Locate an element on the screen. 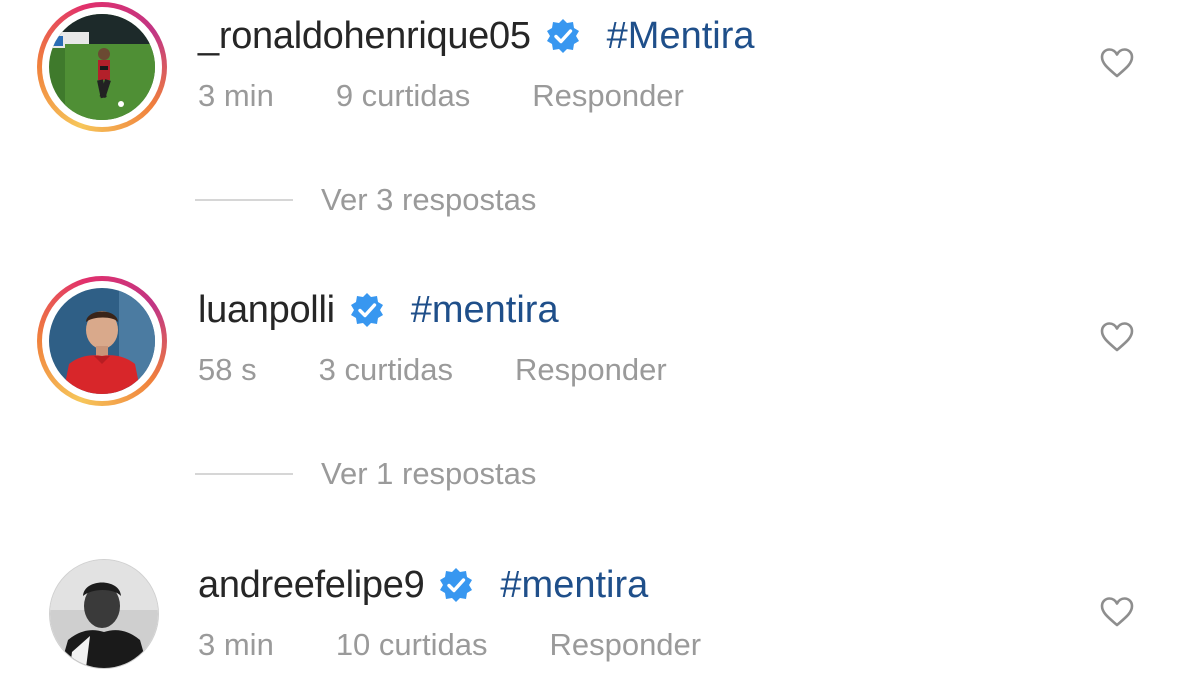 The height and width of the screenshot is (675, 1200). view-replies-button: Ver 3 respostas is located at coordinates (365, 200).